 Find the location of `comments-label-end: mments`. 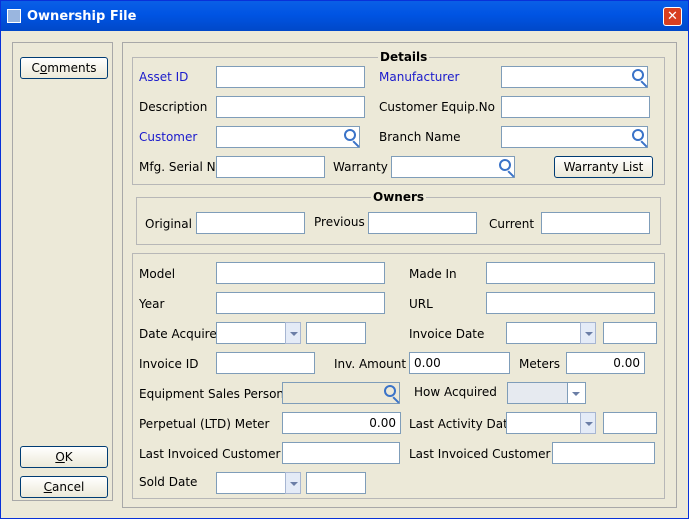

comments-label-end: mments is located at coordinates (72, 68).